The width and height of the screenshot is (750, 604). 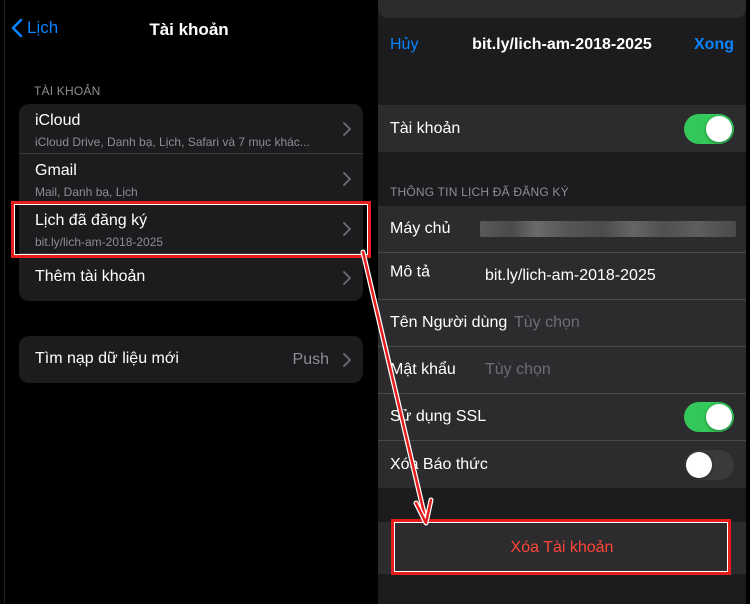 I want to click on delete-account-label: Xóa Tài khoản, so click(x=562, y=547).